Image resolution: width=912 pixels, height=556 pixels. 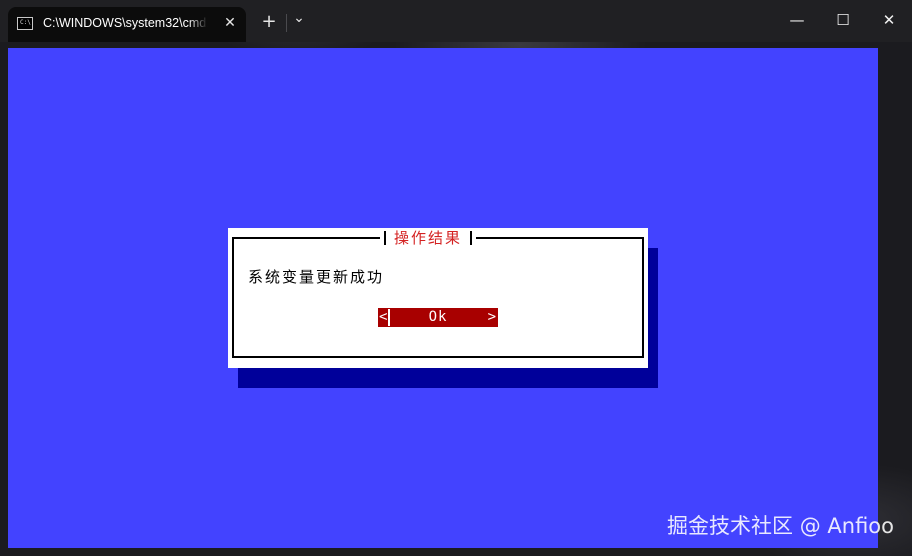 I want to click on terminal-tab: C:\ C:\WINDOWS\system32\cmd.exe ✕, so click(x=127, y=24).